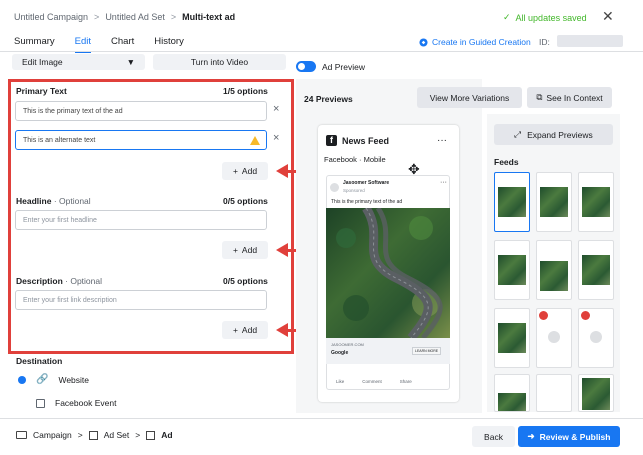 This screenshot has height=455, width=643. I want to click on add-primary-text-button: + Add, so click(245, 171).